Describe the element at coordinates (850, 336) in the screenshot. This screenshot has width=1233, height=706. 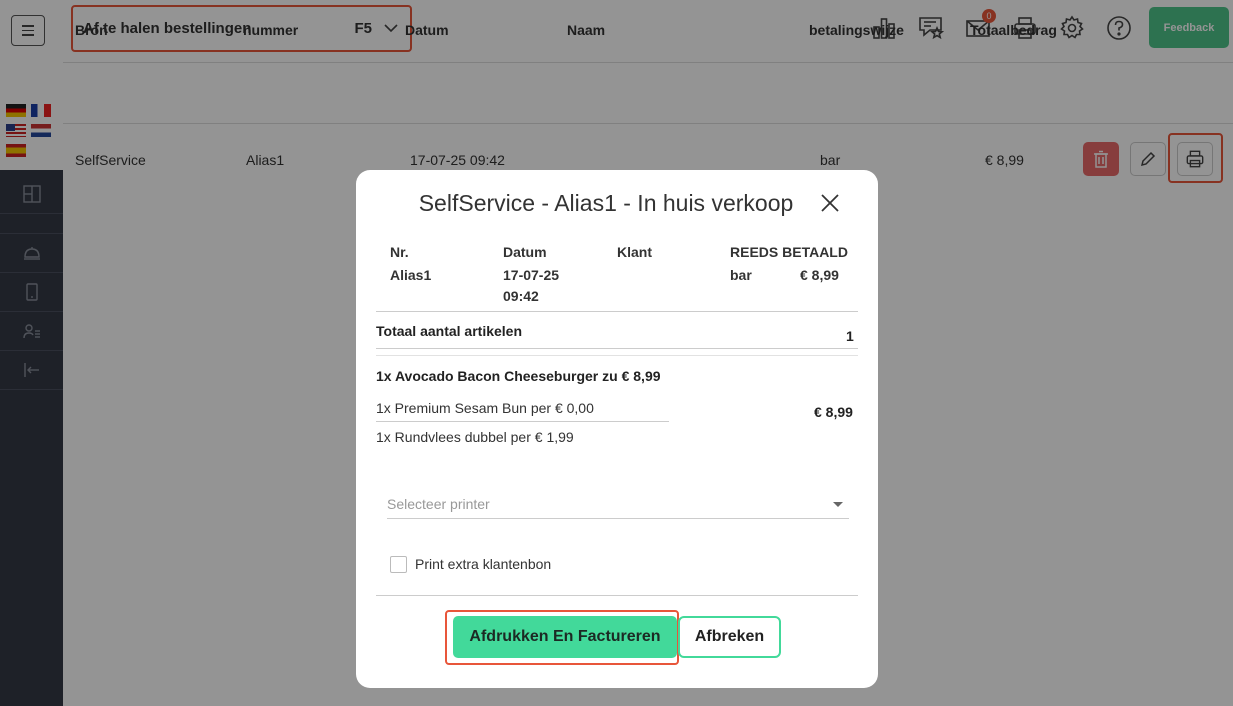
I see `total-items-value: 1` at that location.